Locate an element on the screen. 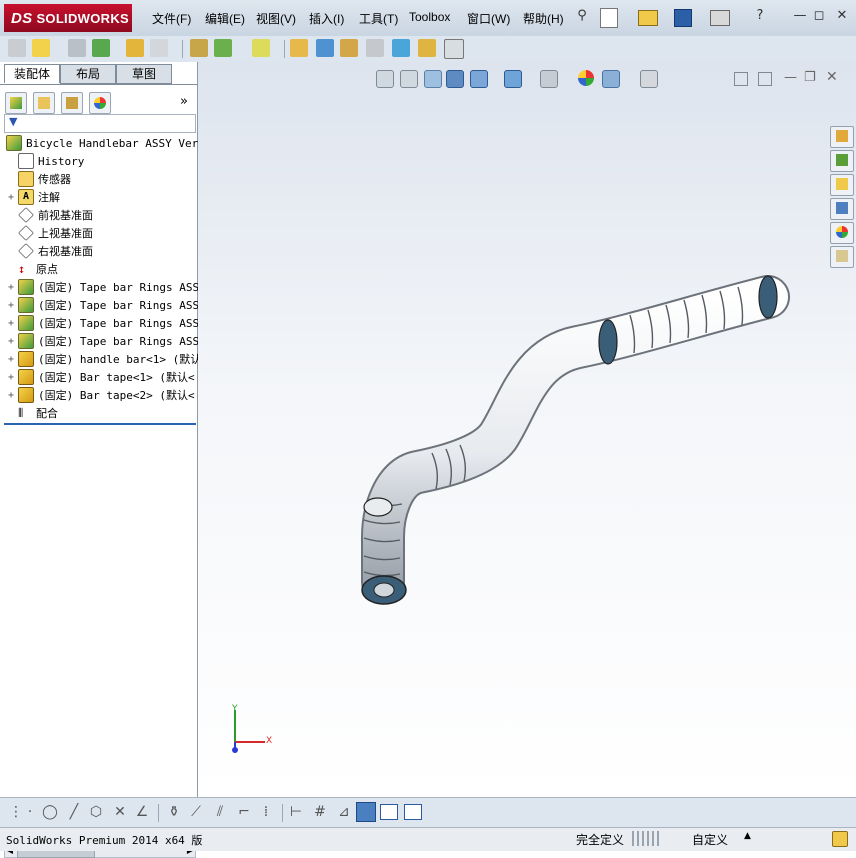  centerline-icon: ✕ is located at coordinates (120, 812).